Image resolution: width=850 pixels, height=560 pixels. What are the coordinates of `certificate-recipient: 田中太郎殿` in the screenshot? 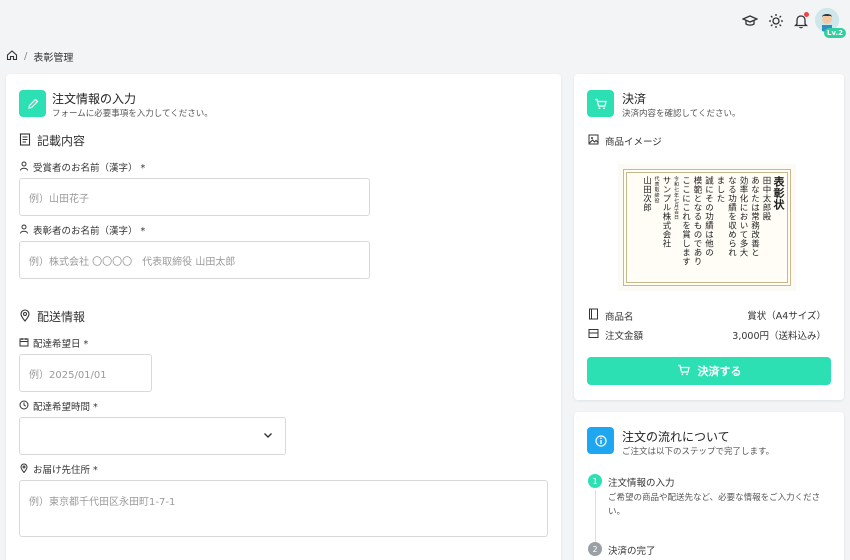 It's located at (766, 198).